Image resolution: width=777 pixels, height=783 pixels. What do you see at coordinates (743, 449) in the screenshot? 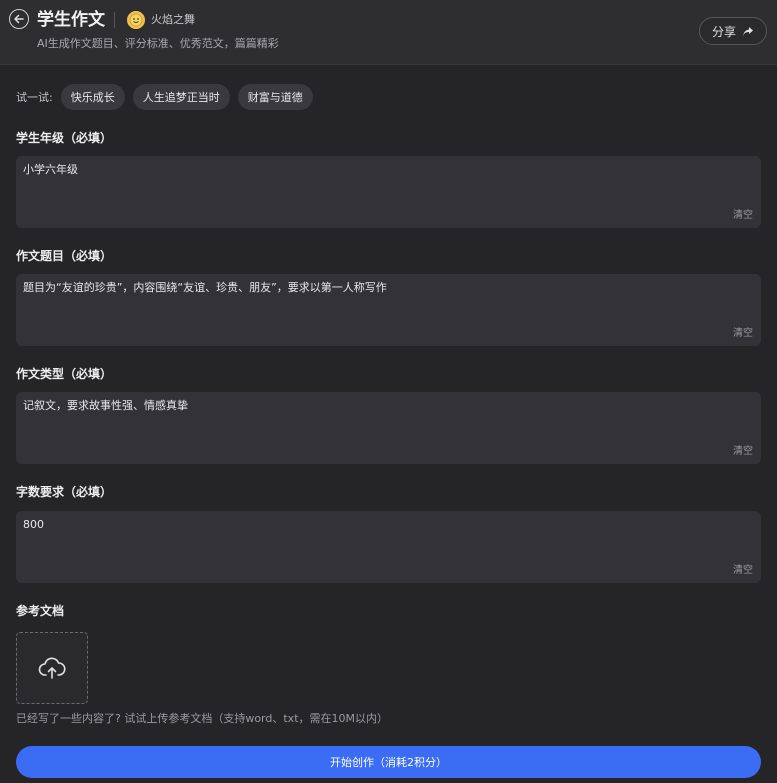
I see `type-clear-button: 清空` at bounding box center [743, 449].